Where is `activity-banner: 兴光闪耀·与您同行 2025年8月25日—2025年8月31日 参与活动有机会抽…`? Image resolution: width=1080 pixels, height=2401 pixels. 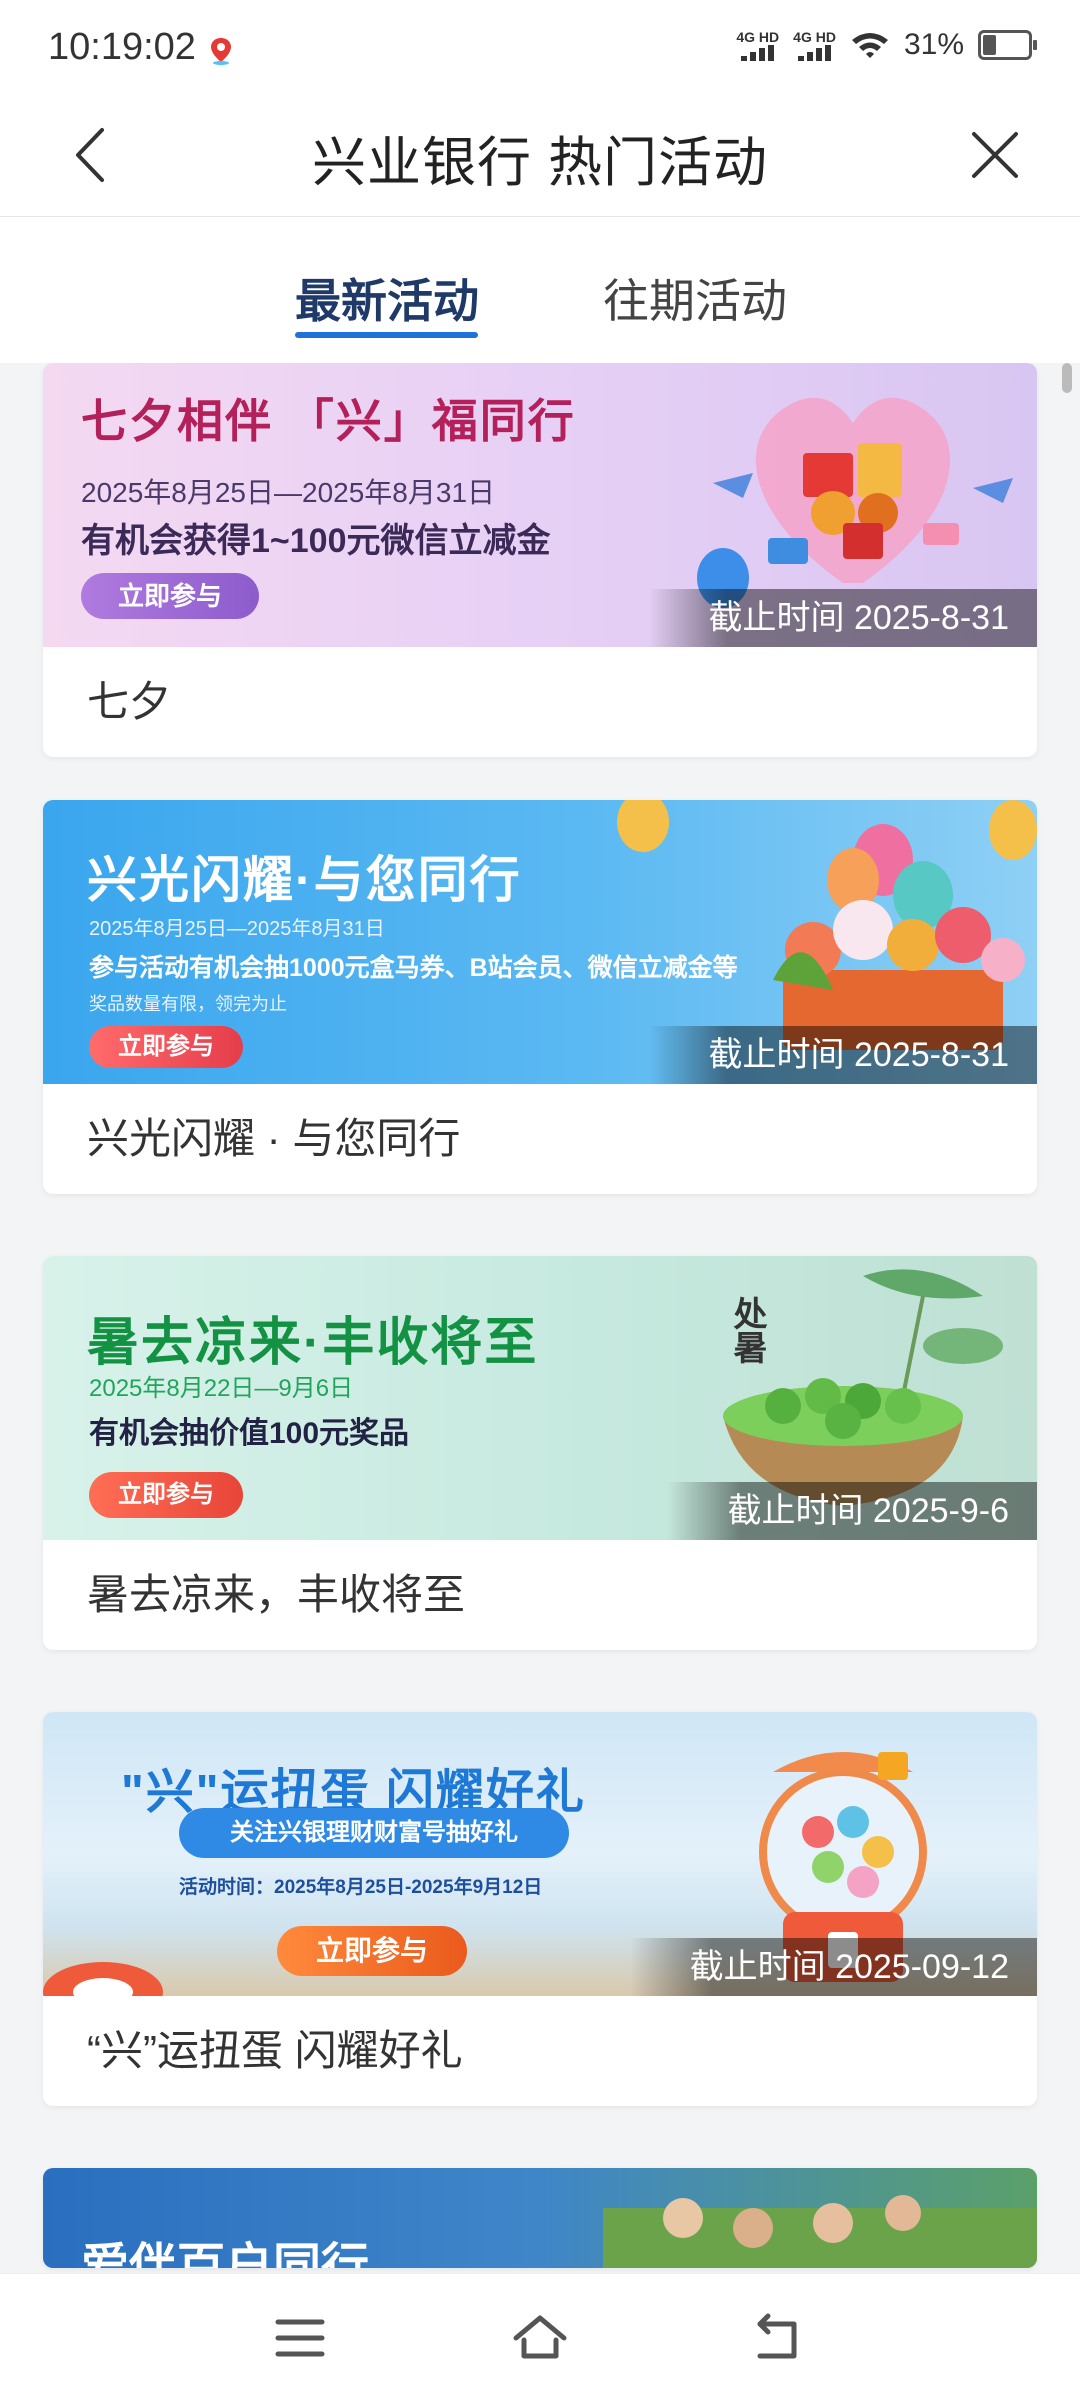 activity-banner: 兴光闪耀·与您同行 2025年8月25日—2025年8月31日 参与活动有机会抽… is located at coordinates (540, 942).